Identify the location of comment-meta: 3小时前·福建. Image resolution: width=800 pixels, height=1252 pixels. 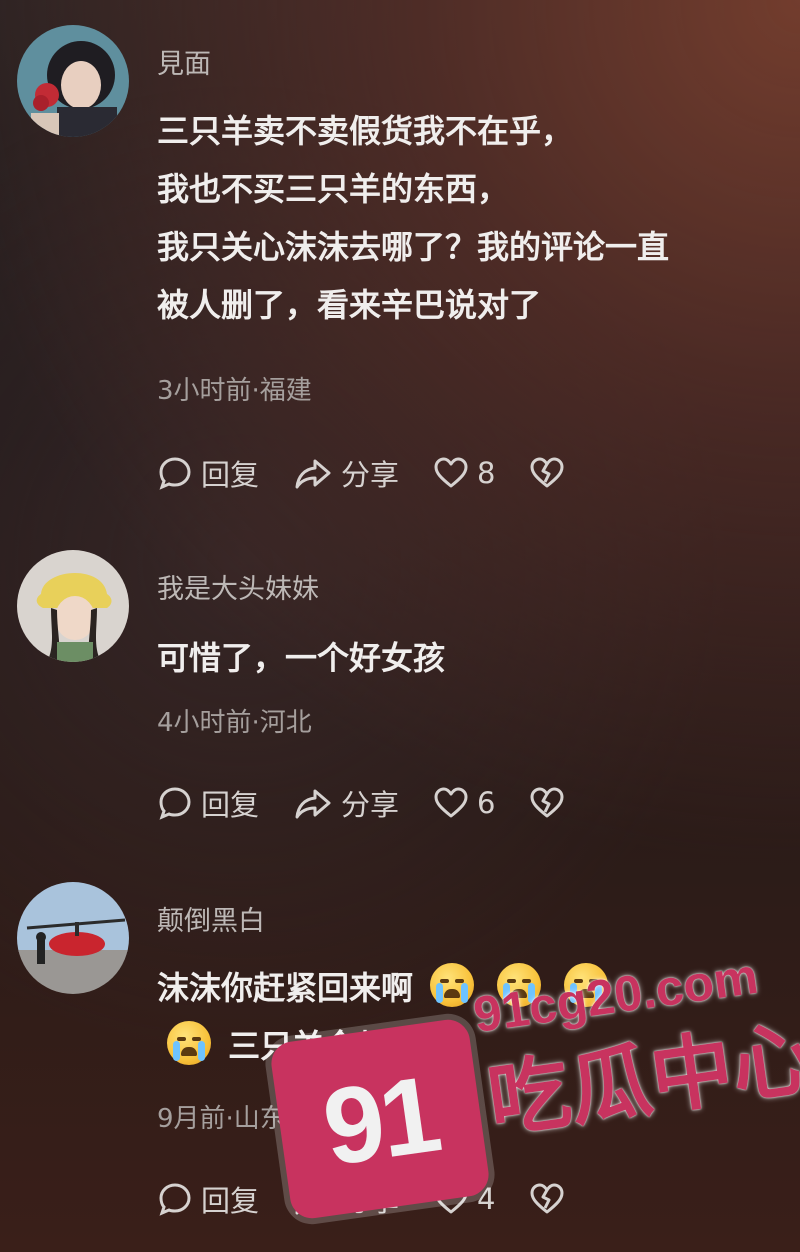
(234, 391).